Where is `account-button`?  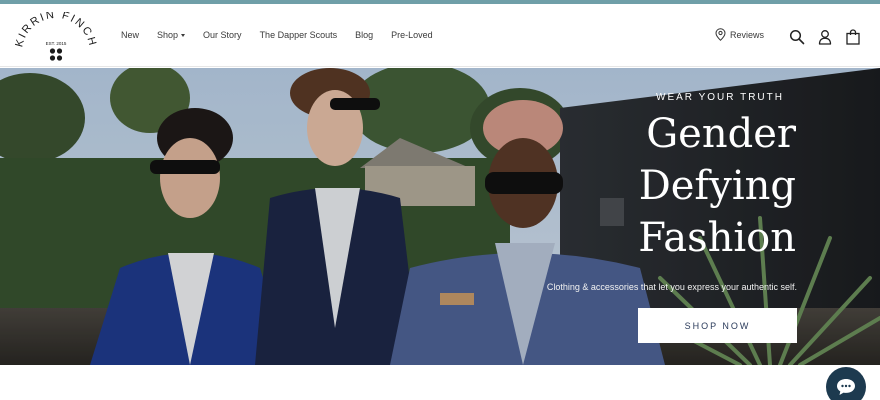 account-button is located at coordinates (825, 37).